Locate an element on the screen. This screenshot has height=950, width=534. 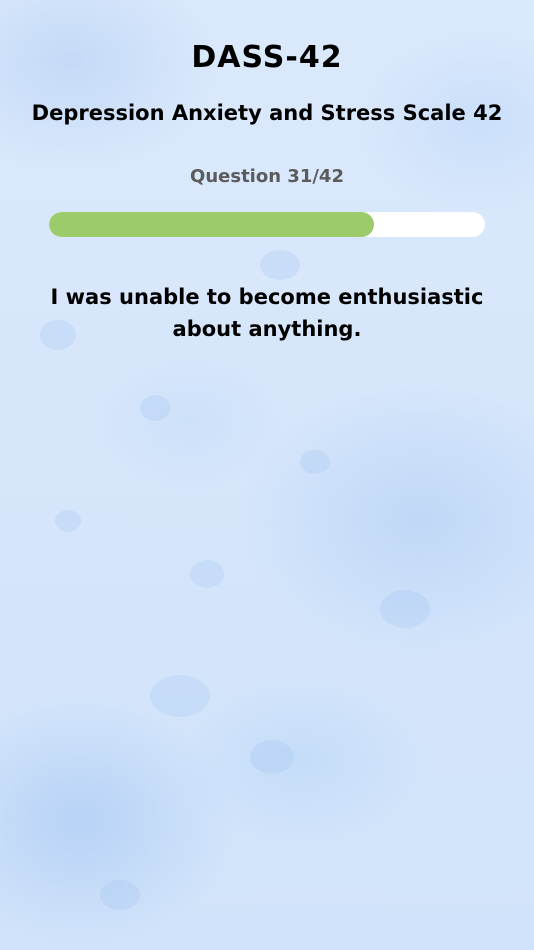
progress-bar is located at coordinates (267, 224).